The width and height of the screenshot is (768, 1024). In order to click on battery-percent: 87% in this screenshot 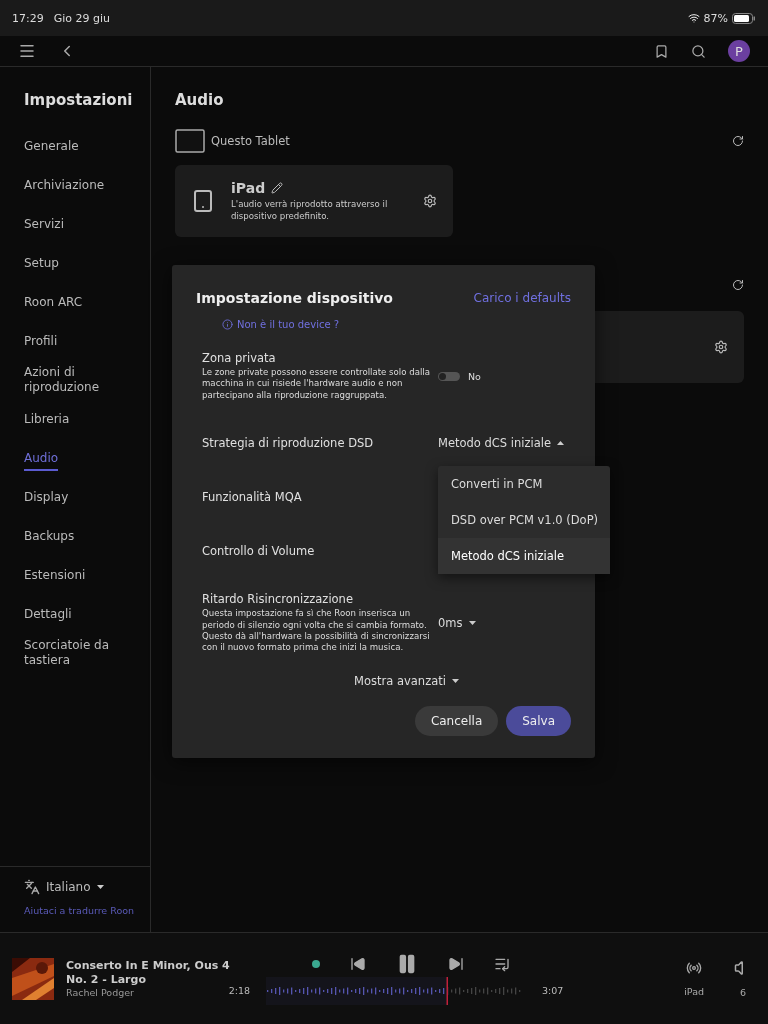, I will do `click(715, 18)`.